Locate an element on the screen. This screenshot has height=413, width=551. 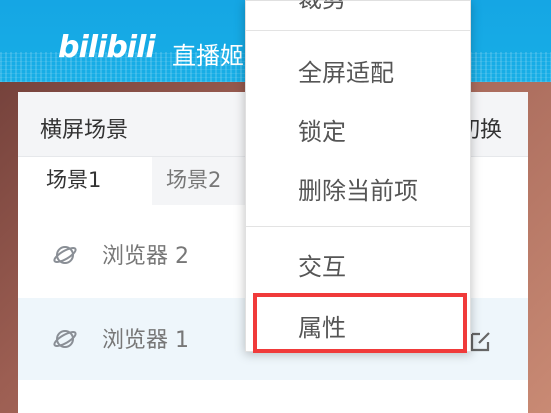
menu-item-crop: 裁剪 is located at coordinates (322, 7).